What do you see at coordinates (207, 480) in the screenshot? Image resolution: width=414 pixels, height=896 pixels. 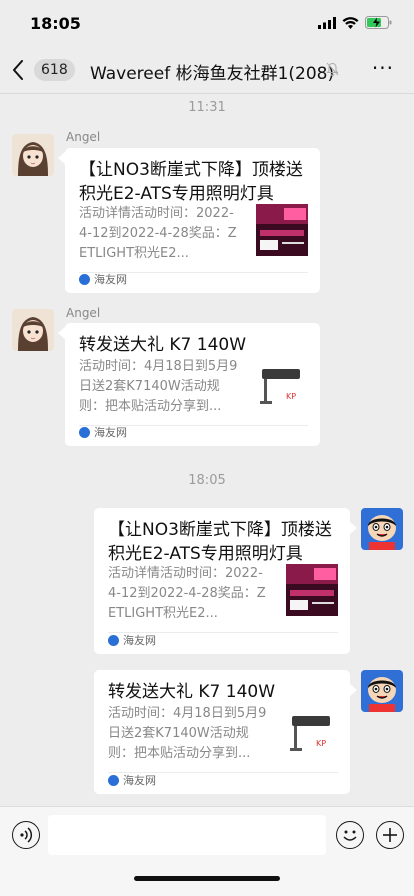 I see `timestamp: 18:05` at bounding box center [207, 480].